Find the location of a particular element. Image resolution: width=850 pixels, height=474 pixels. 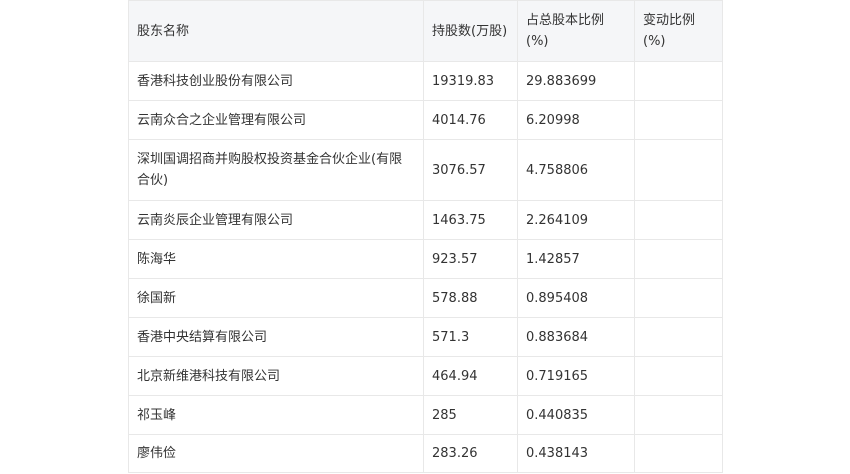

cell-share-ratio: 0.895408 is located at coordinates (576, 298).